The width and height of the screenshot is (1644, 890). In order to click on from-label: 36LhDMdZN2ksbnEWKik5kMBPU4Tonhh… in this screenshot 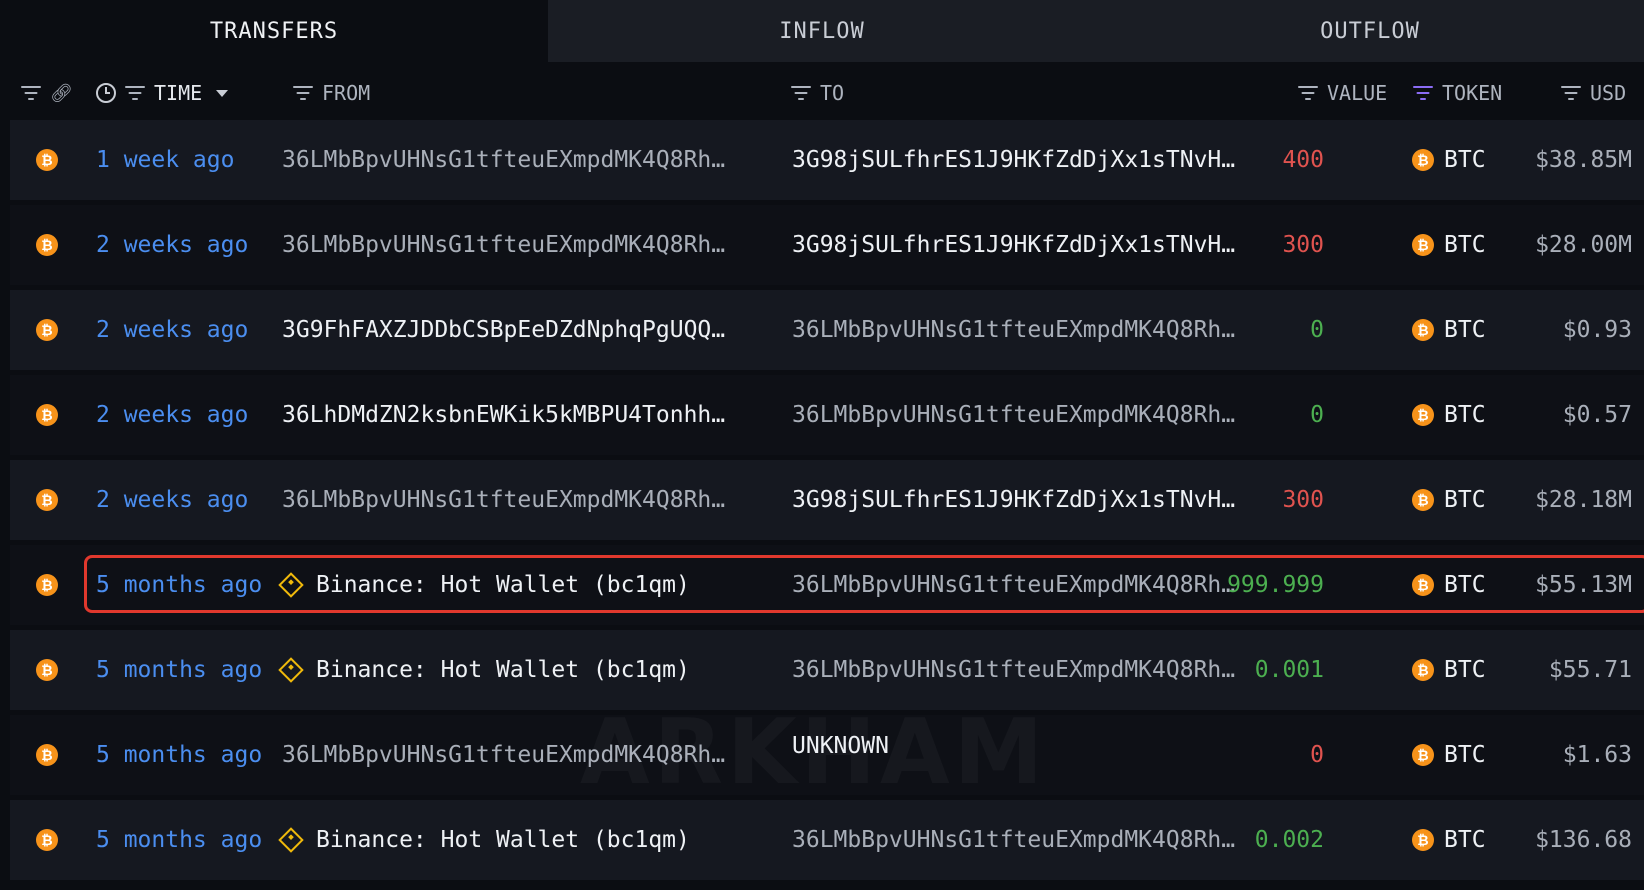, I will do `click(504, 415)`.